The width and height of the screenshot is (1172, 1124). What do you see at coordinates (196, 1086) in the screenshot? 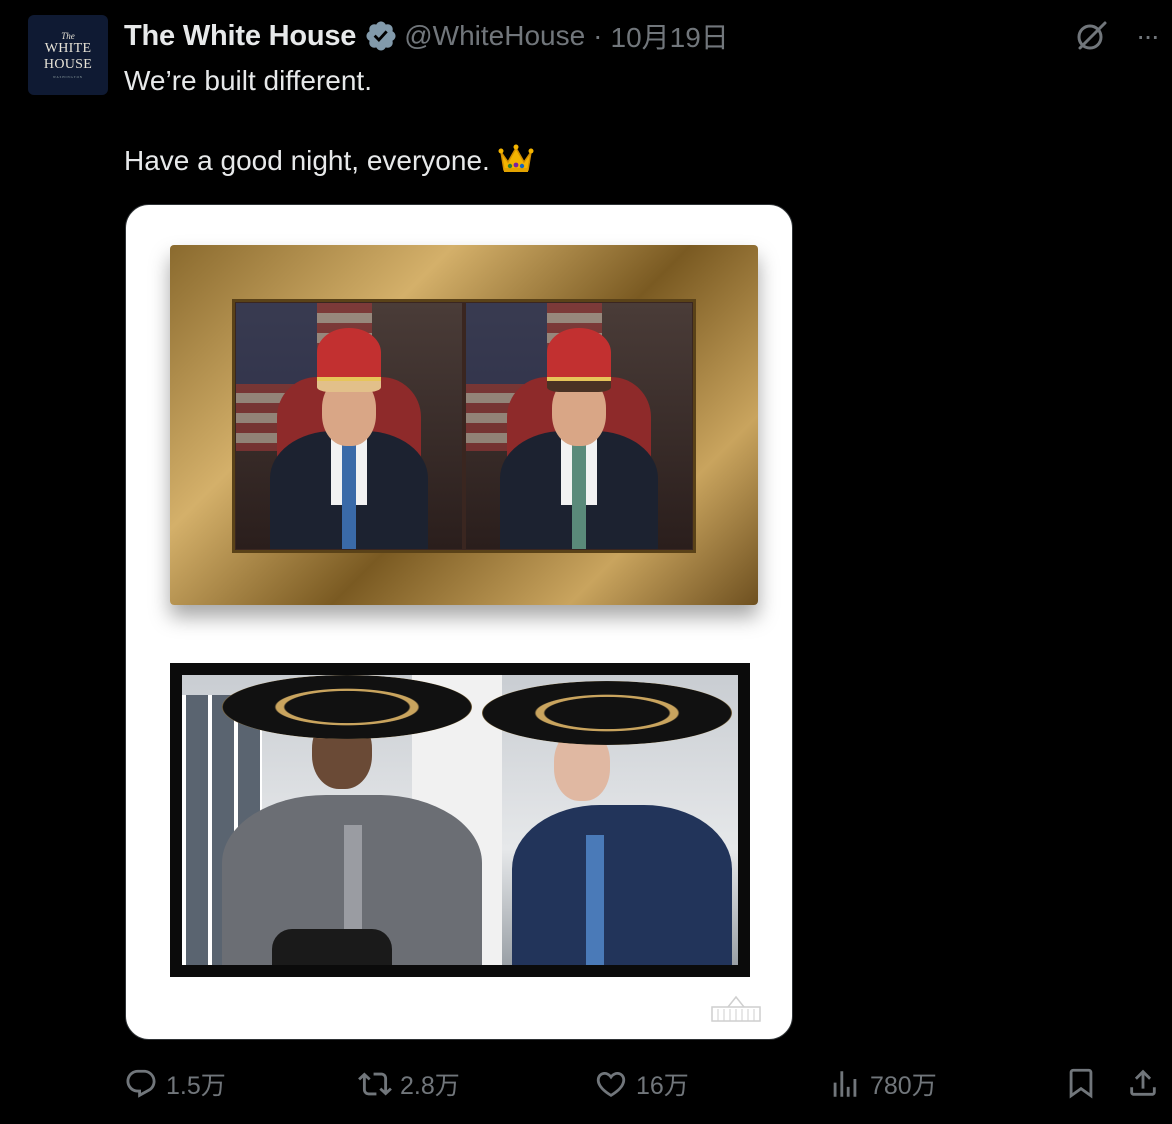
I see `reply-count: 1.5万` at bounding box center [196, 1086].